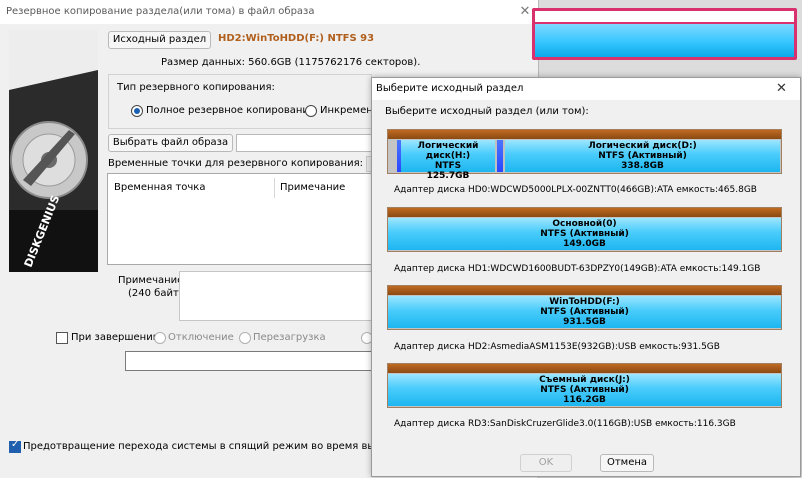 Image resolution: width=802 pixels, height=478 pixels. I want to click on disk-hd2: WinToHDD(F:) NTFS (Активный) 931.5GB, so click(584, 307).